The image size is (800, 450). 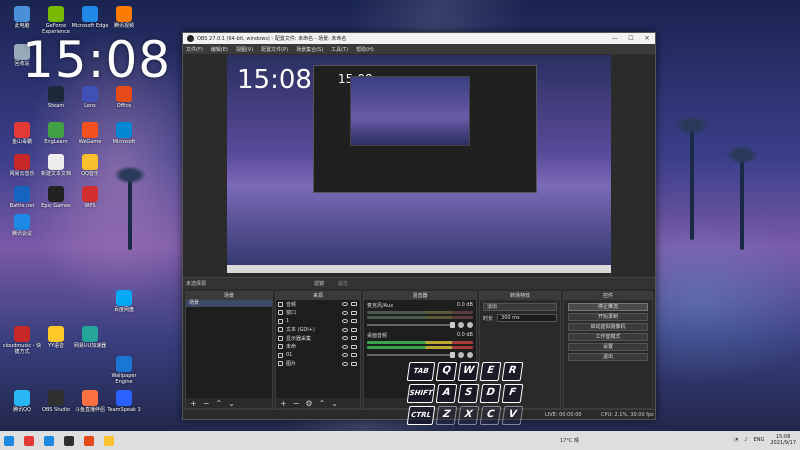 I want to click on desktop-icon: 腾讯会议, so click(x=22, y=225).